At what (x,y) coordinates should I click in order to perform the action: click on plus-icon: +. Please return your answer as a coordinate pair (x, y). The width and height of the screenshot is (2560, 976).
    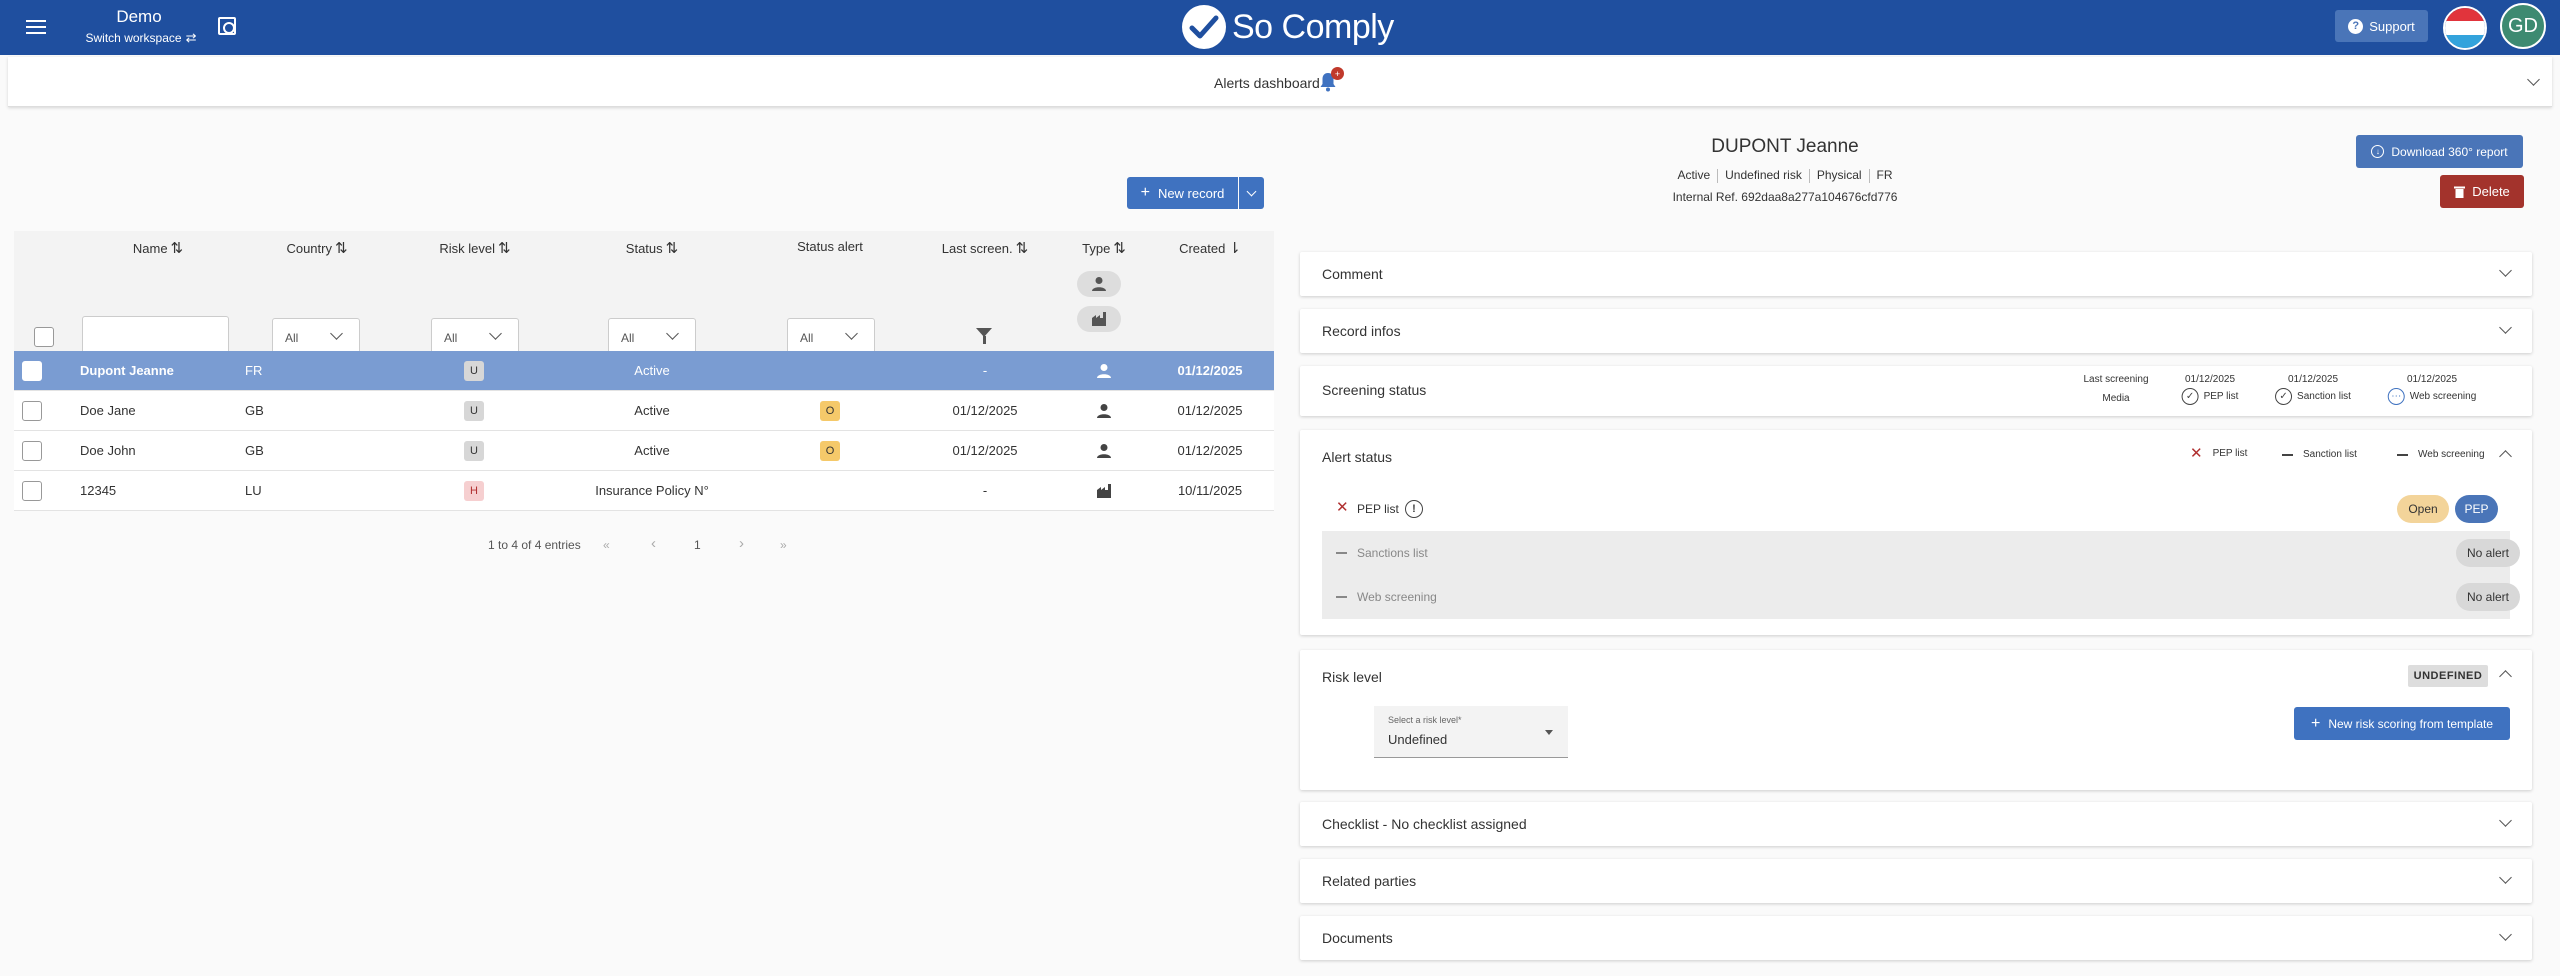
    Looking at the image, I should click on (2315, 723).